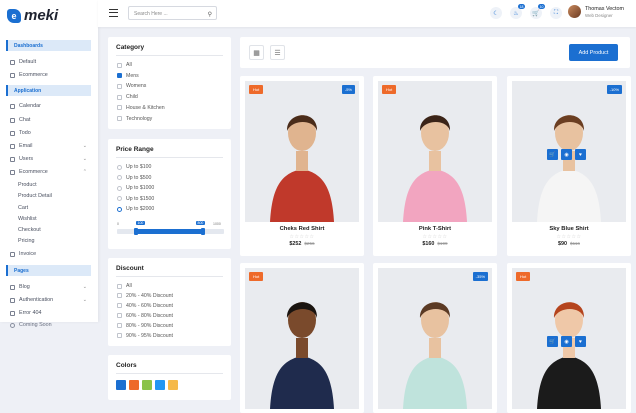 This screenshot has height=413, width=636. I want to click on section-dashboards: Dashboards, so click(48, 45).